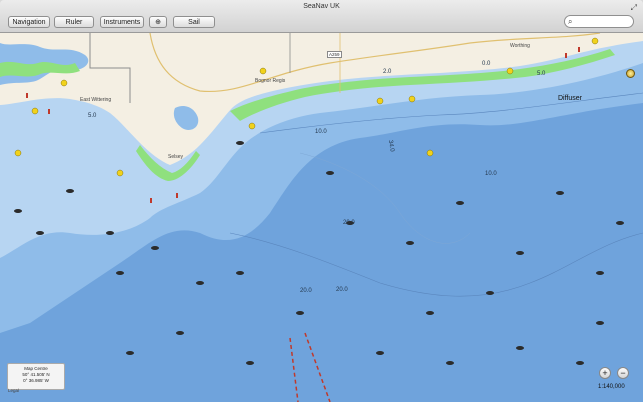 The width and height of the screenshot is (643, 402). I want to click on map-centre-lon: 0° 36.985' W, so click(36, 380).